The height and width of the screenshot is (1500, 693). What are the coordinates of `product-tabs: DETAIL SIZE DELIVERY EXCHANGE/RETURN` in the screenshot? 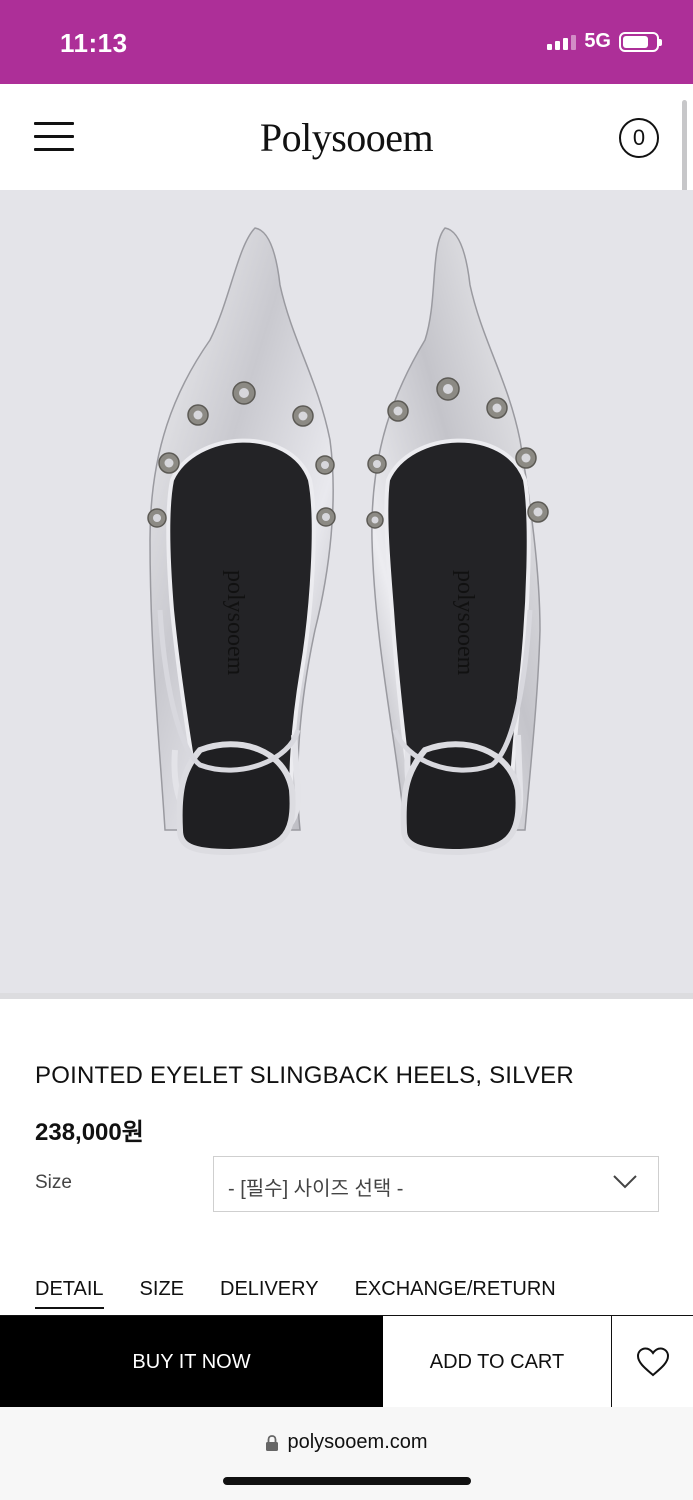 It's located at (295, 1293).